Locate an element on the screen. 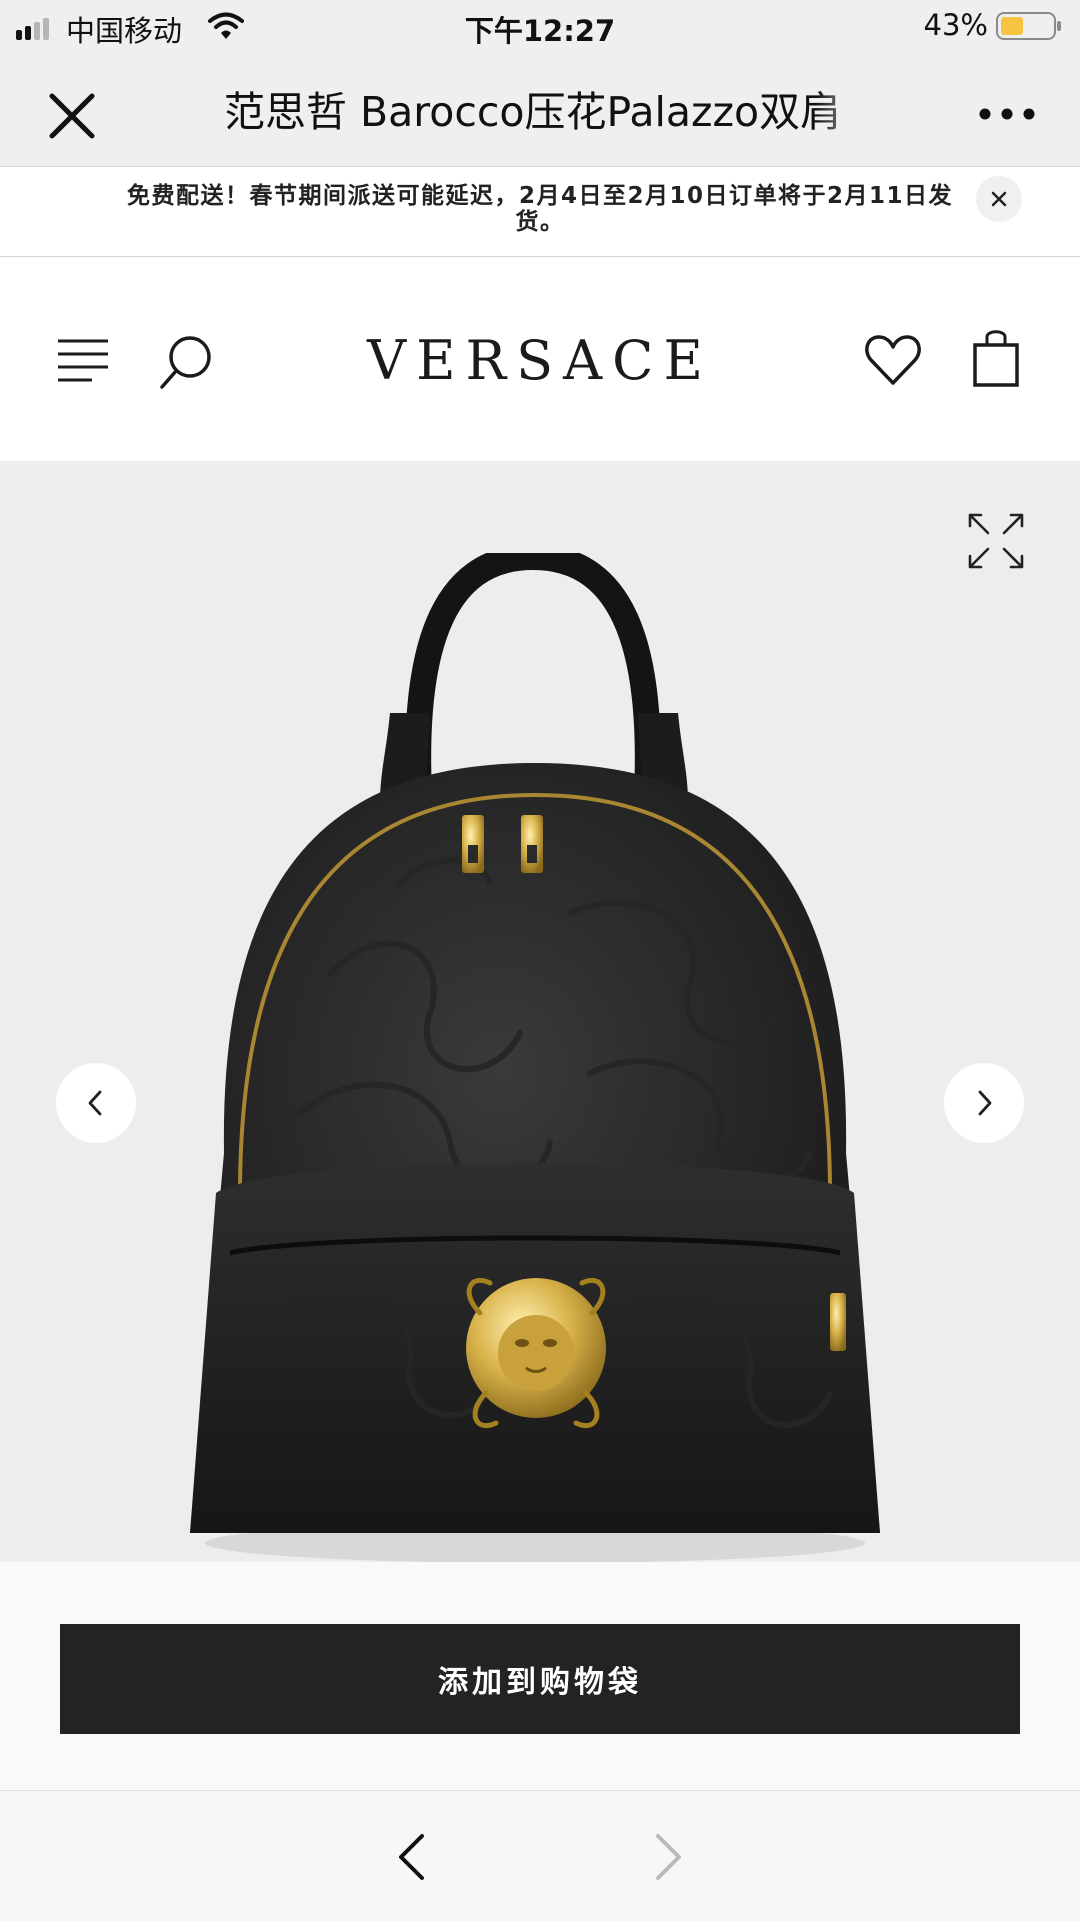 This screenshot has height=1921, width=1080. cta-area: 添加到购物袋 is located at coordinates (540, 1676).